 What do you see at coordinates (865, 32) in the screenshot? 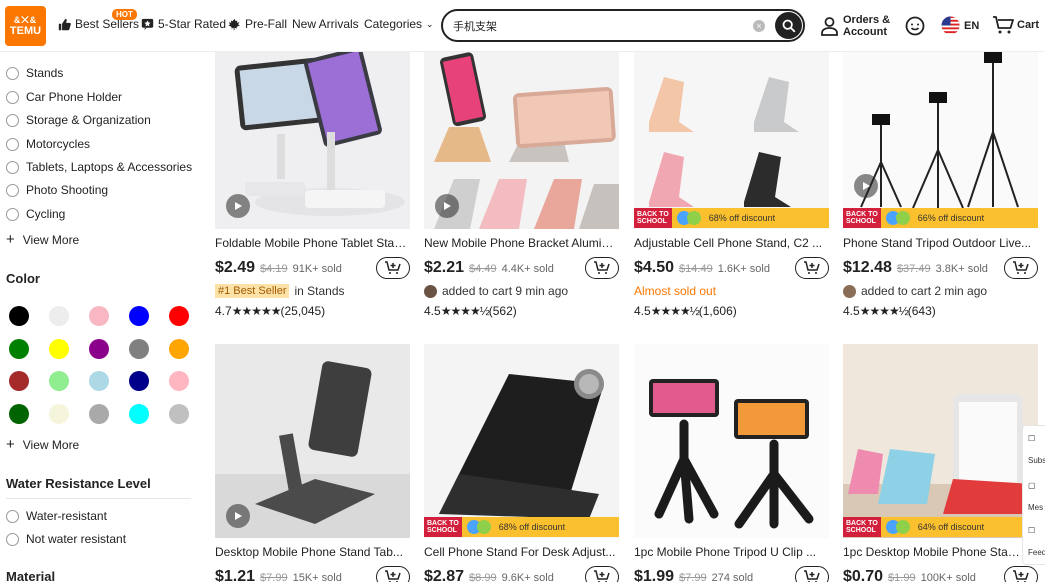
I see `account-label: Account` at bounding box center [865, 32].